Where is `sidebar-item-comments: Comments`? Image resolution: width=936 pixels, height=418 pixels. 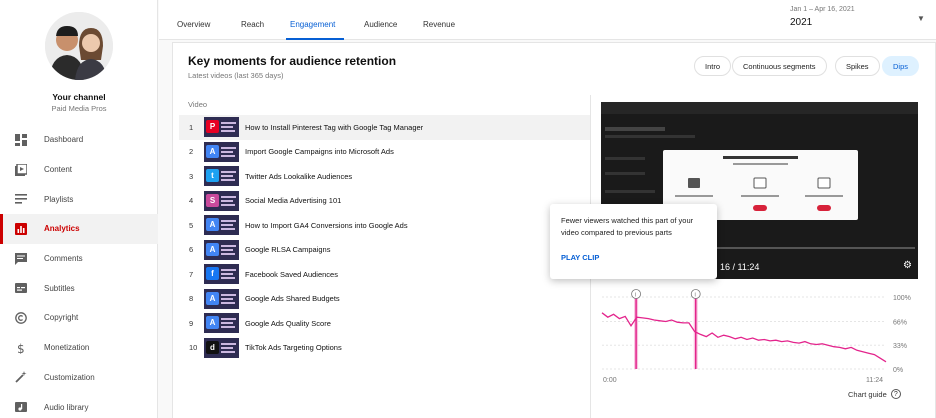
sidebar-item-comments: Comments is located at coordinates (79, 259).